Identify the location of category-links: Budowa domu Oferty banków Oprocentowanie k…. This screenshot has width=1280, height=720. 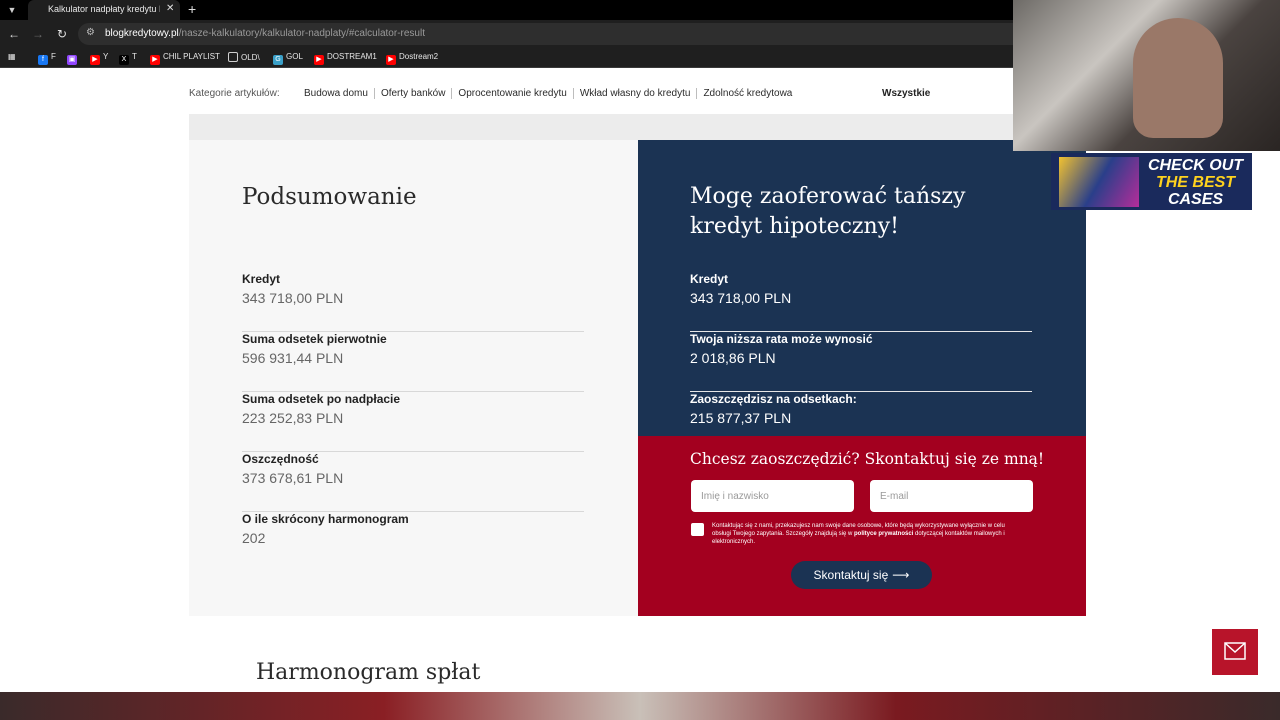
(548, 93).